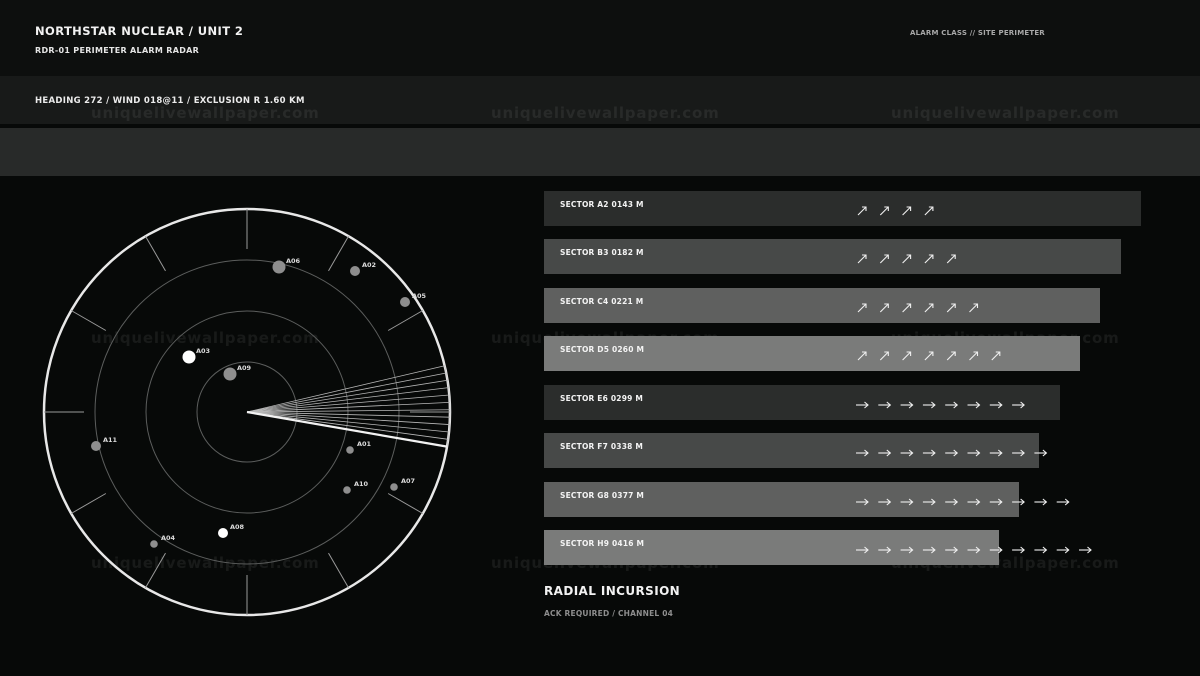 The width and height of the screenshot is (1200, 676). I want to click on sector-vector-arrows, so click(974, 550).